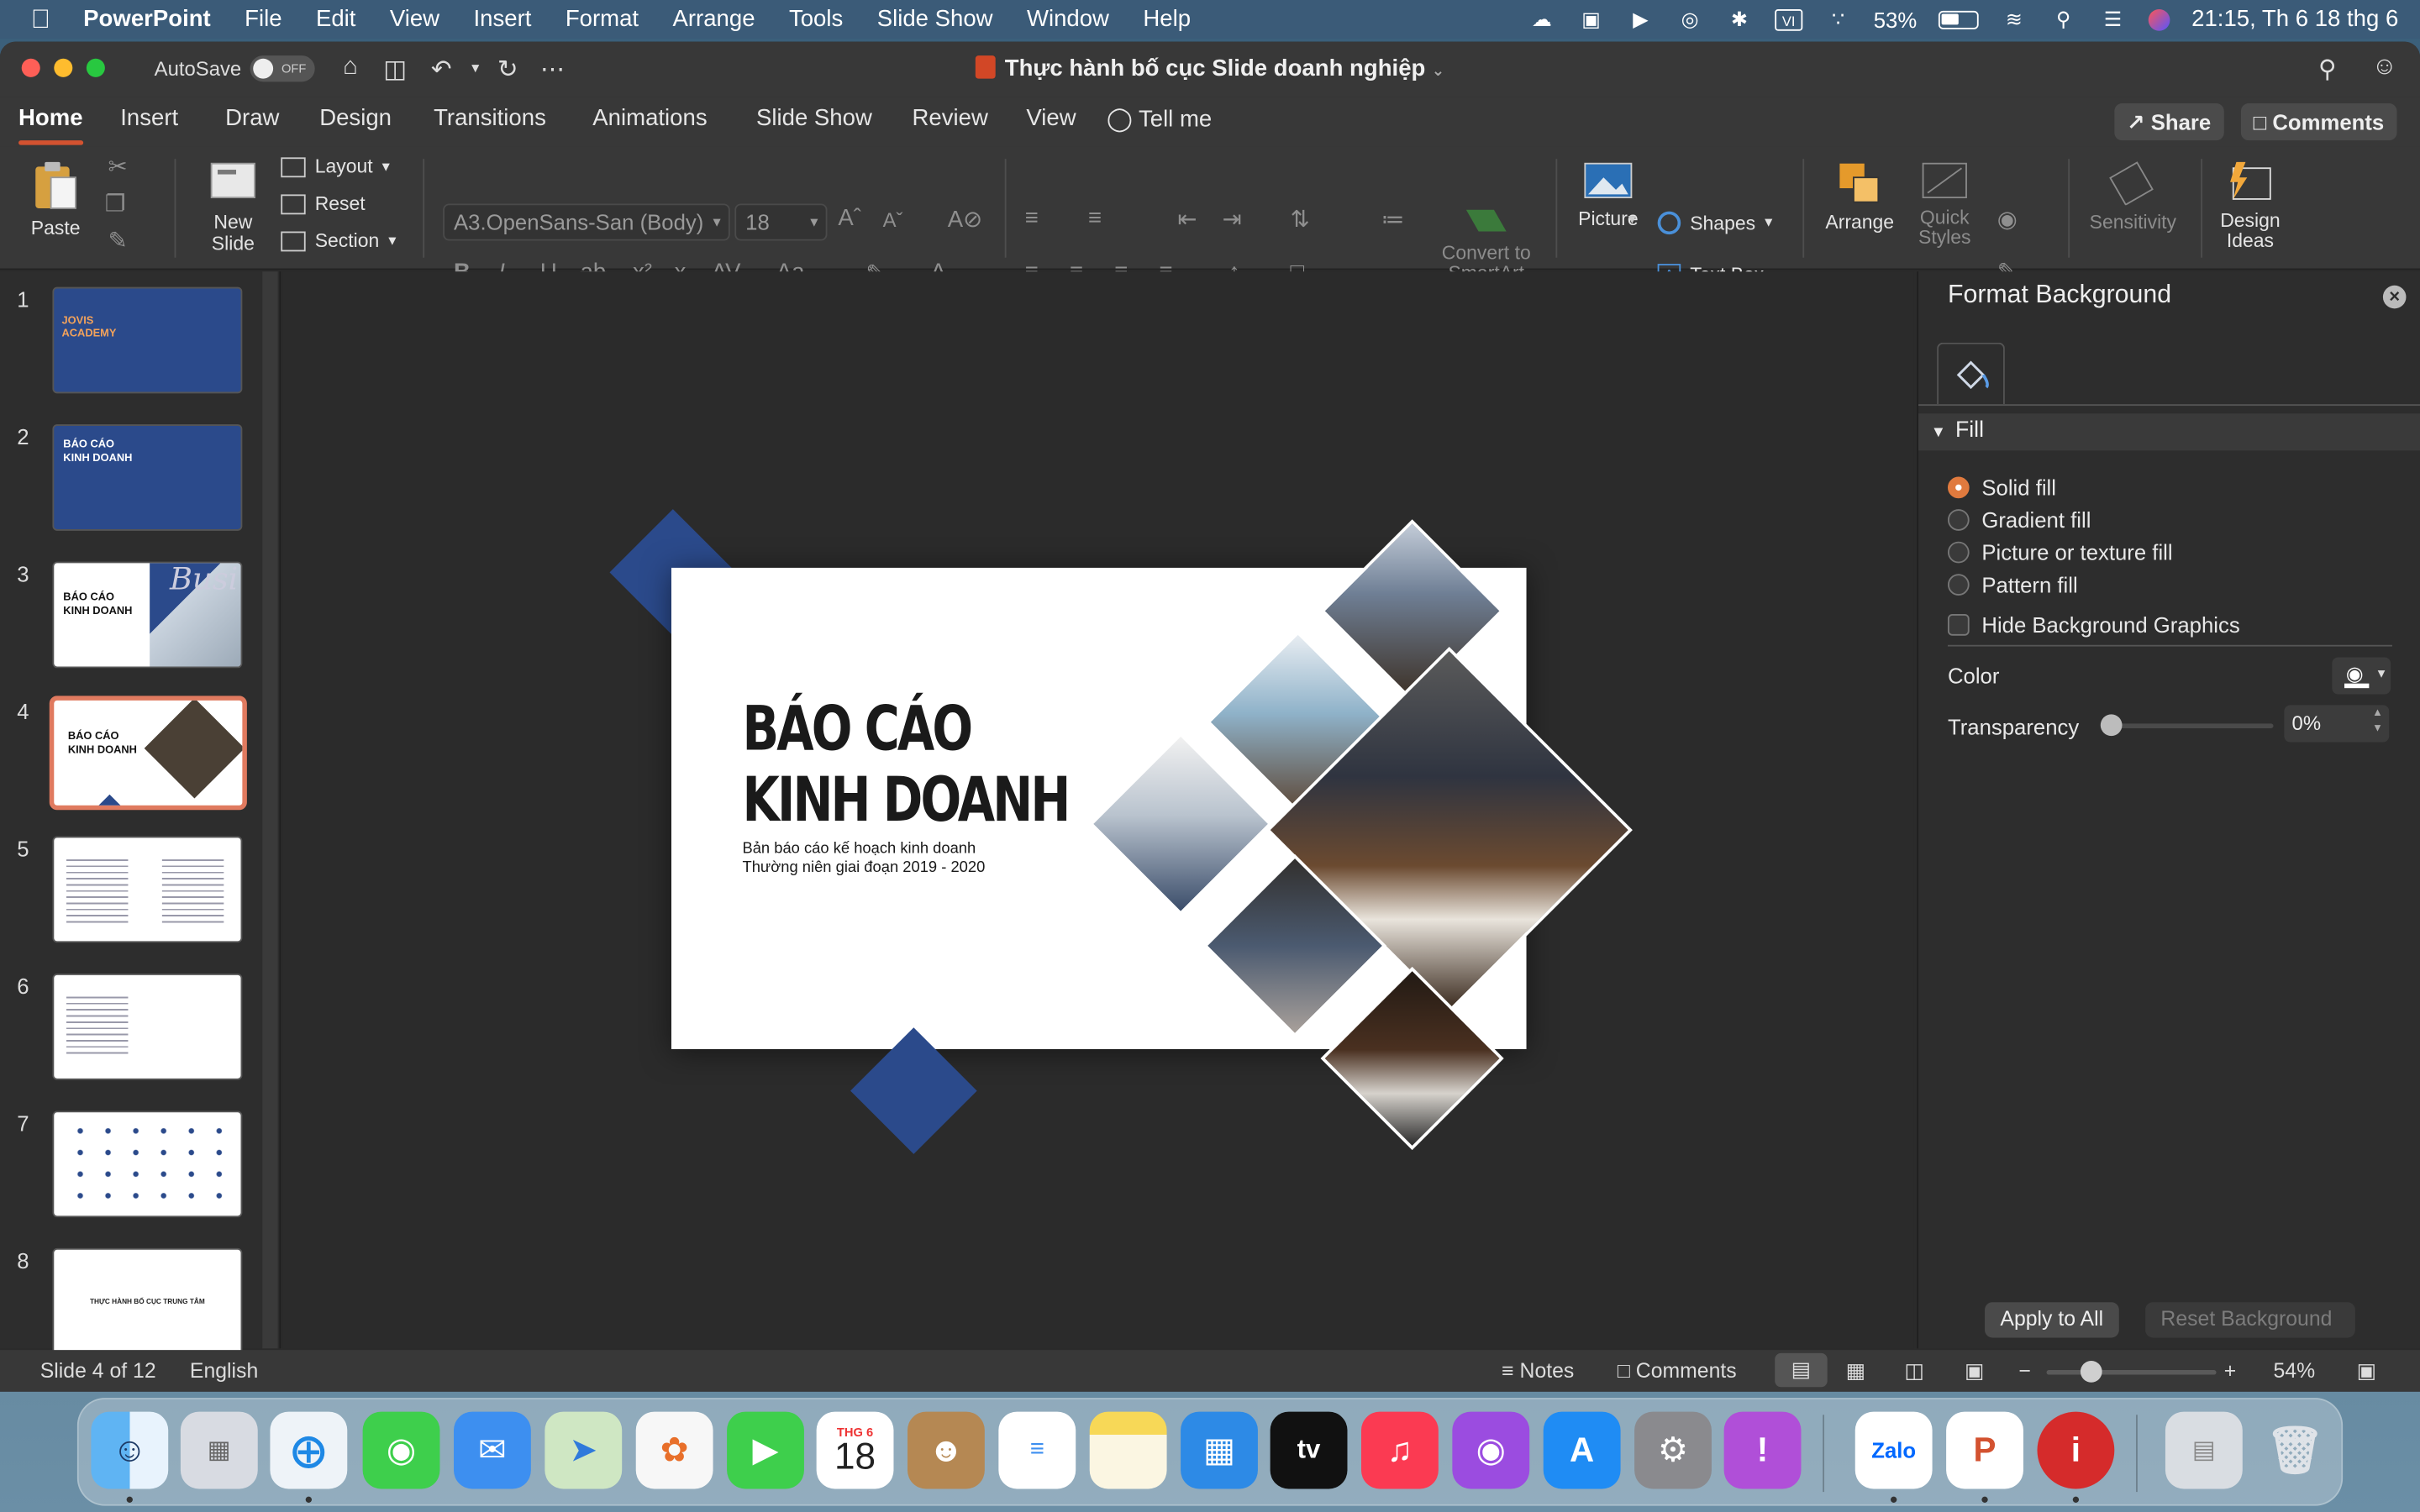 This screenshot has height=1512, width=2420. I want to click on tab-animations: Animations, so click(649, 118).